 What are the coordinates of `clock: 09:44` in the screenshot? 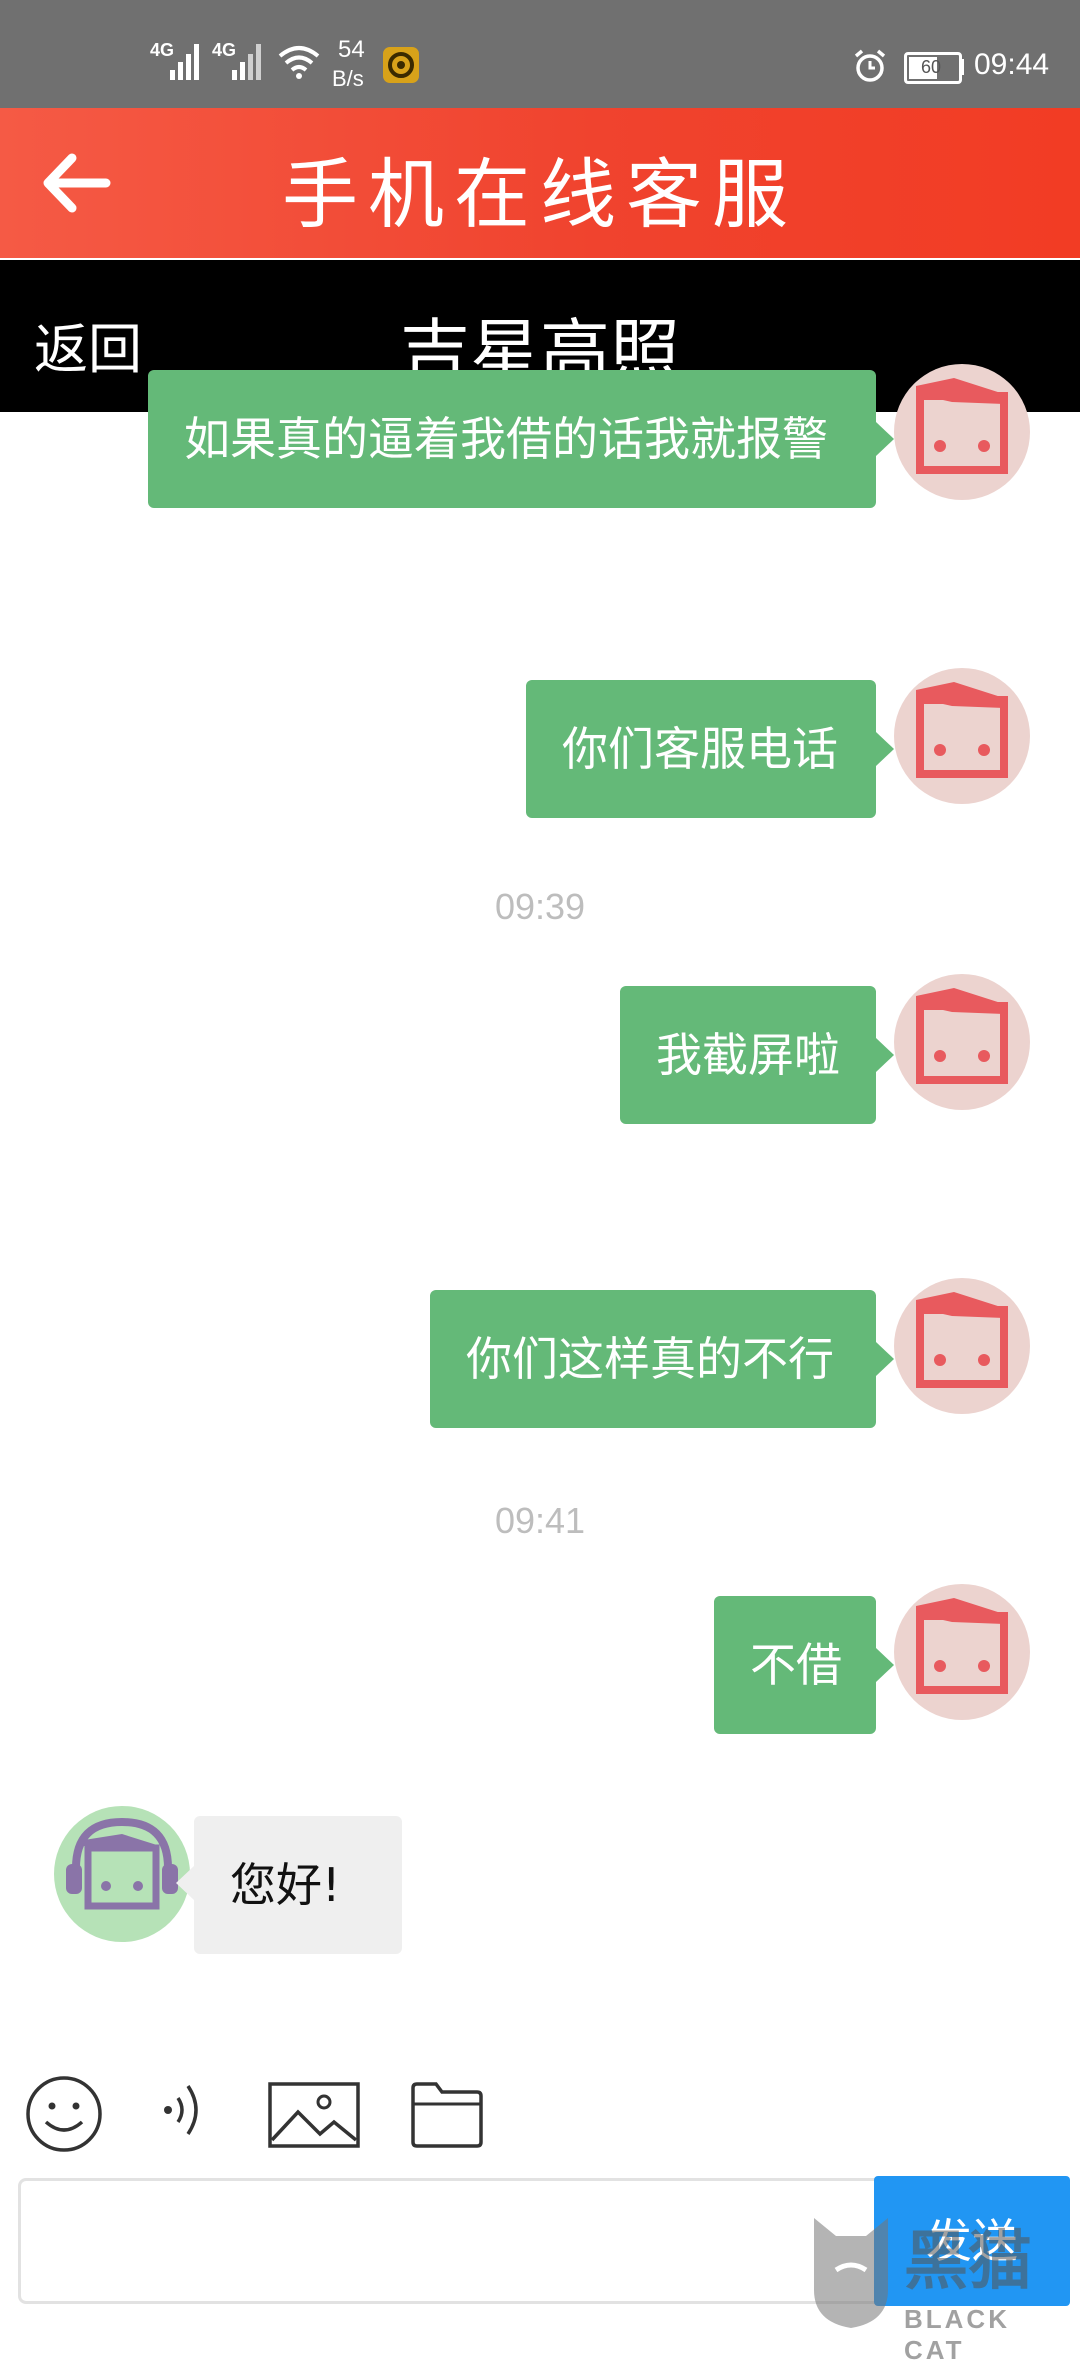 It's located at (1012, 64).